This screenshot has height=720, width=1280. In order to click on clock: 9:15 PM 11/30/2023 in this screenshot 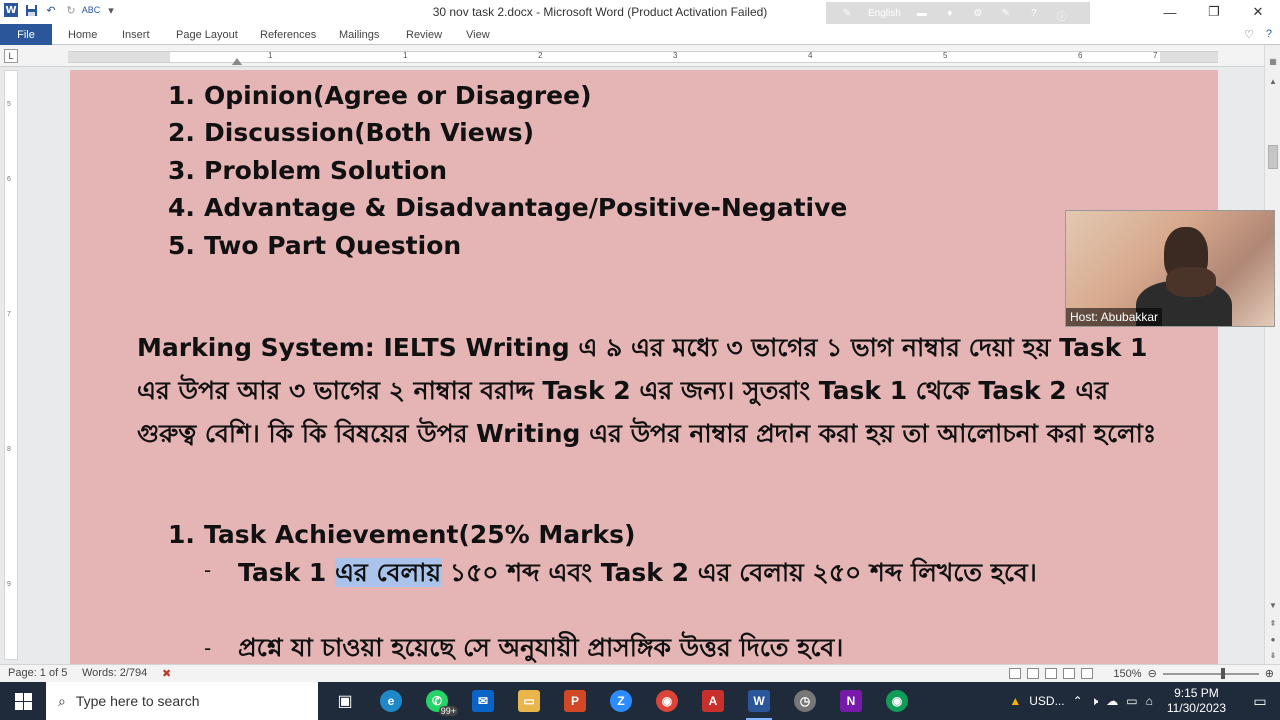, I will do `click(1196, 701)`.